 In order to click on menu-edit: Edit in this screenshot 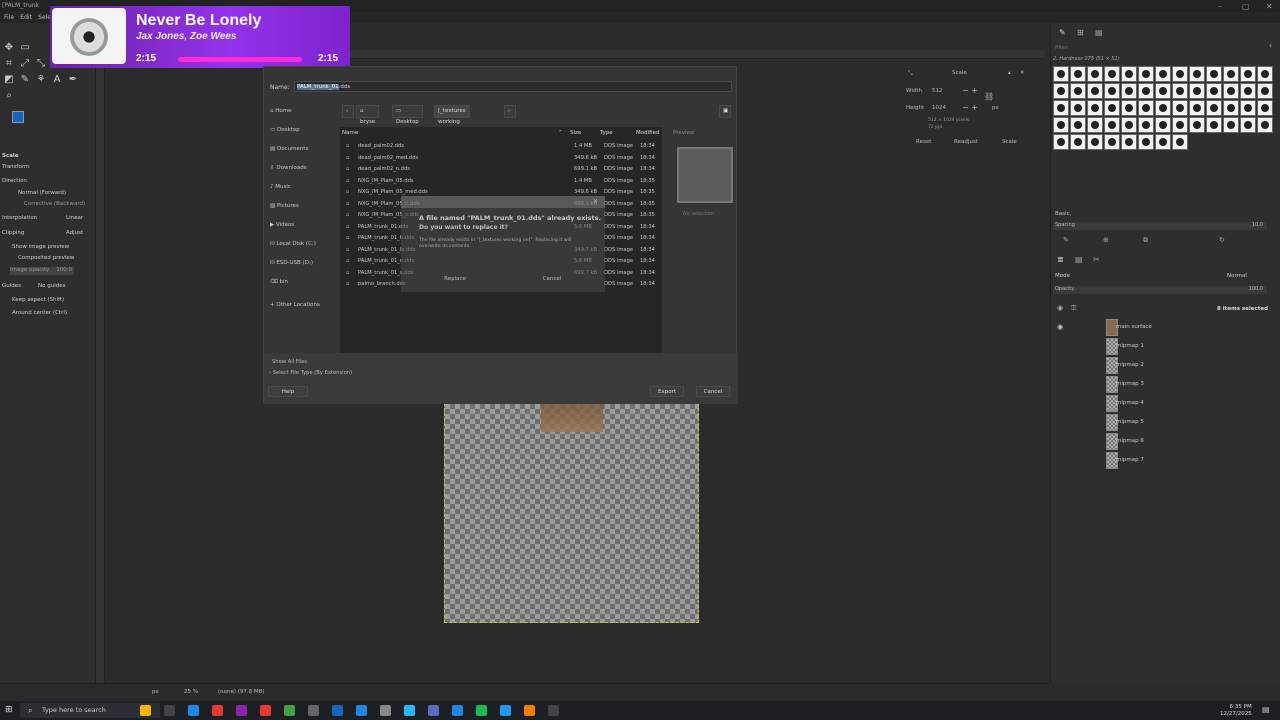, I will do `click(26, 17)`.